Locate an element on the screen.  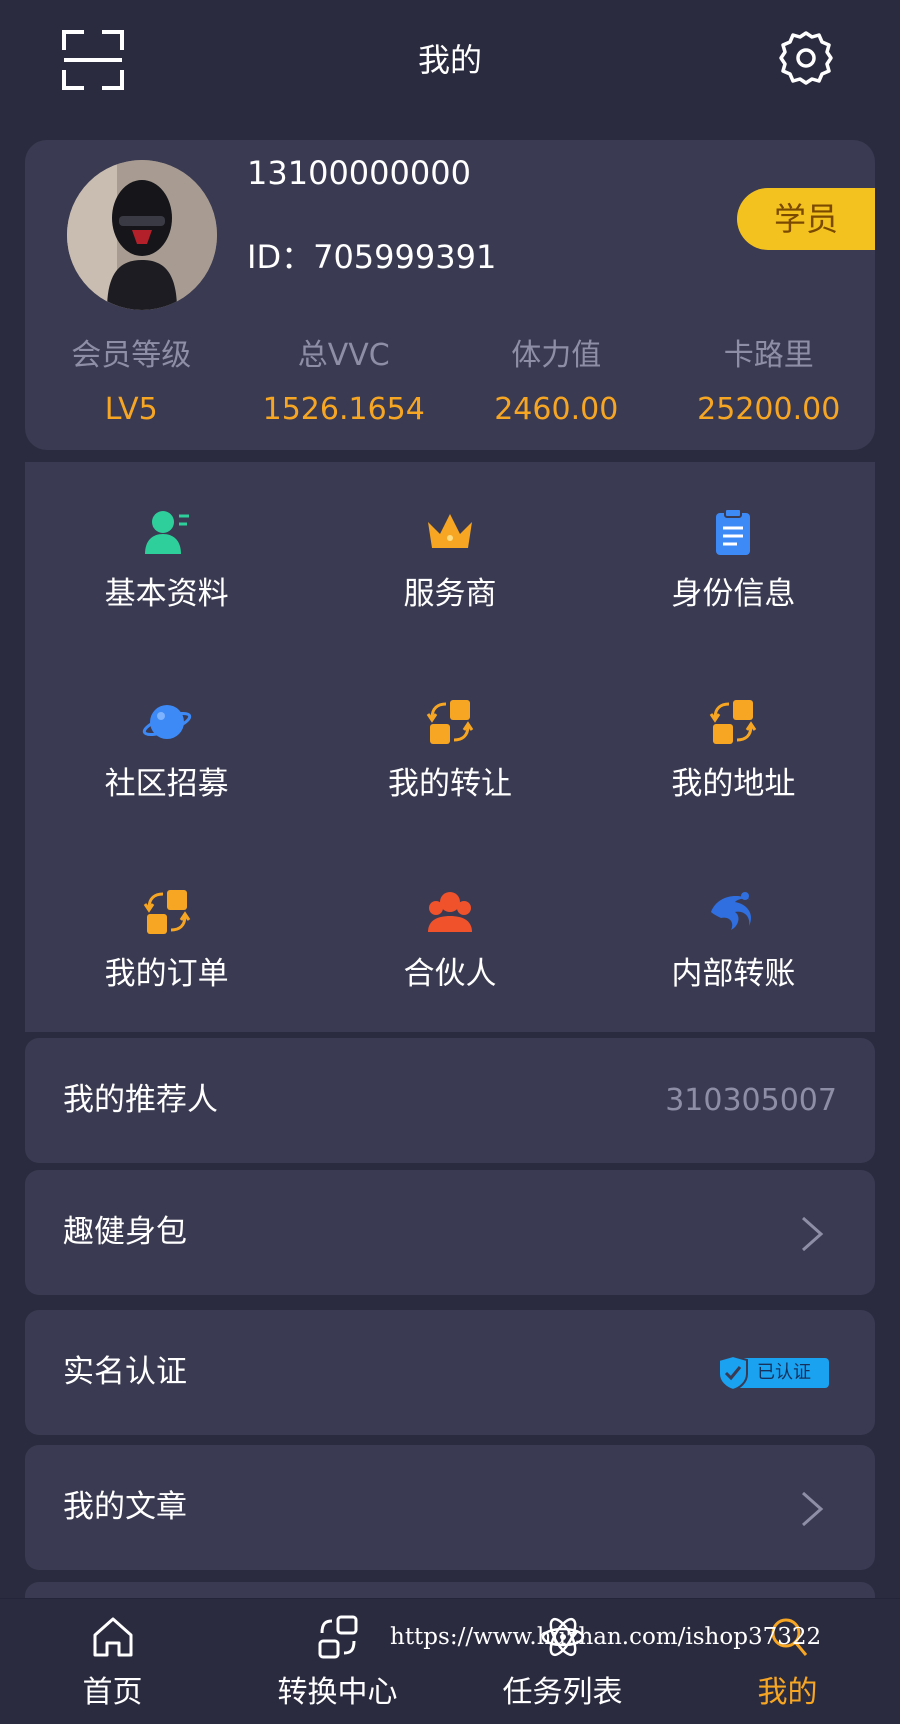
grid-item-identity-info: 身份信息 is located at coordinates (733, 557).